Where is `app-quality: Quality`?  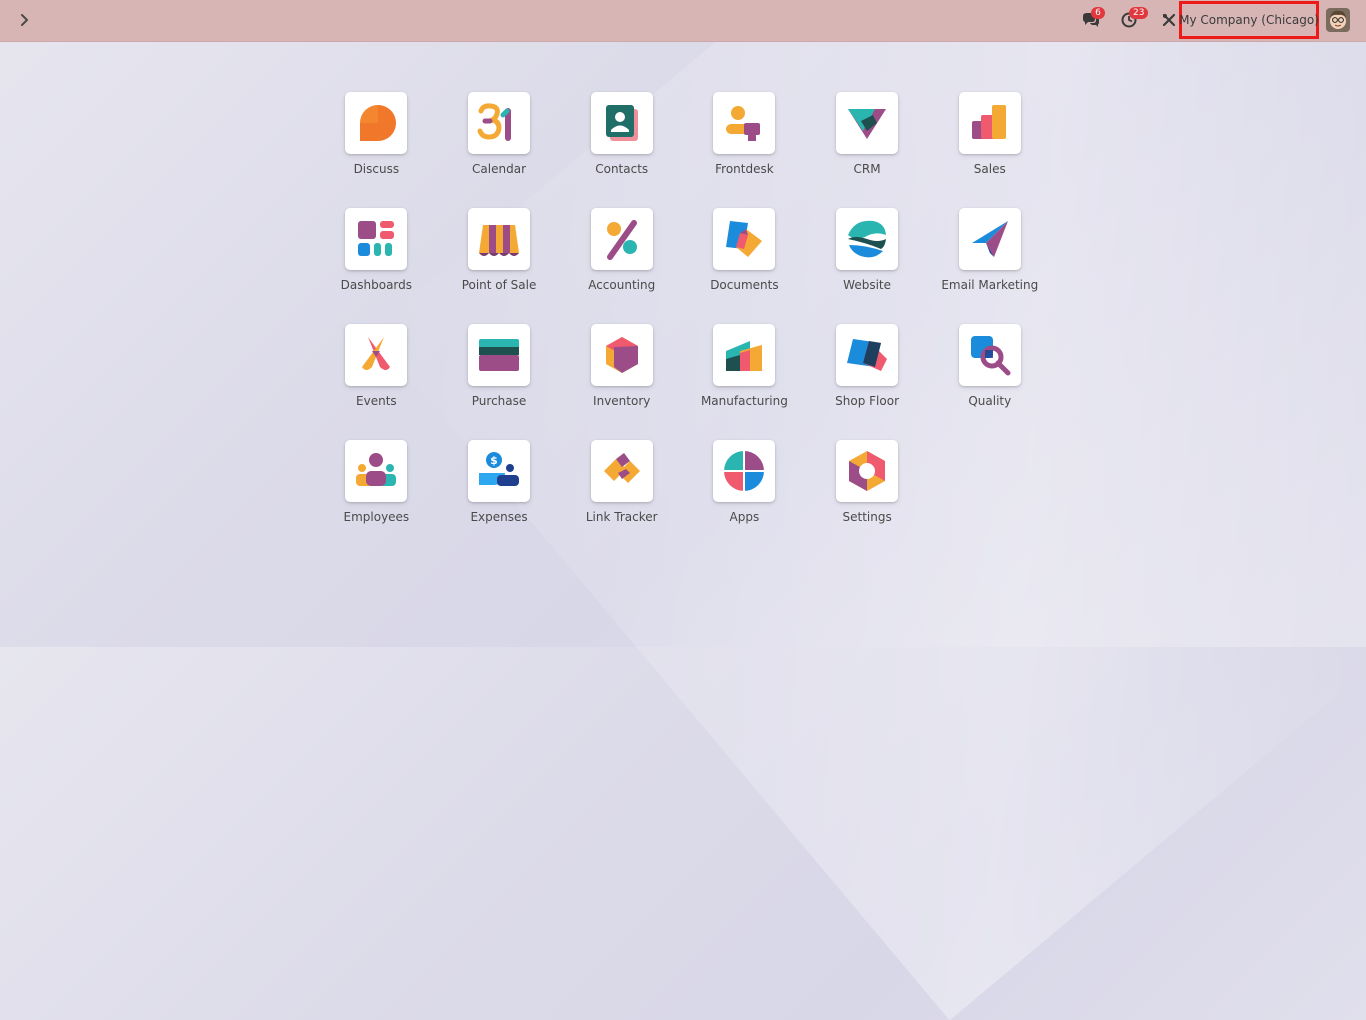 app-quality: Quality is located at coordinates (989, 367).